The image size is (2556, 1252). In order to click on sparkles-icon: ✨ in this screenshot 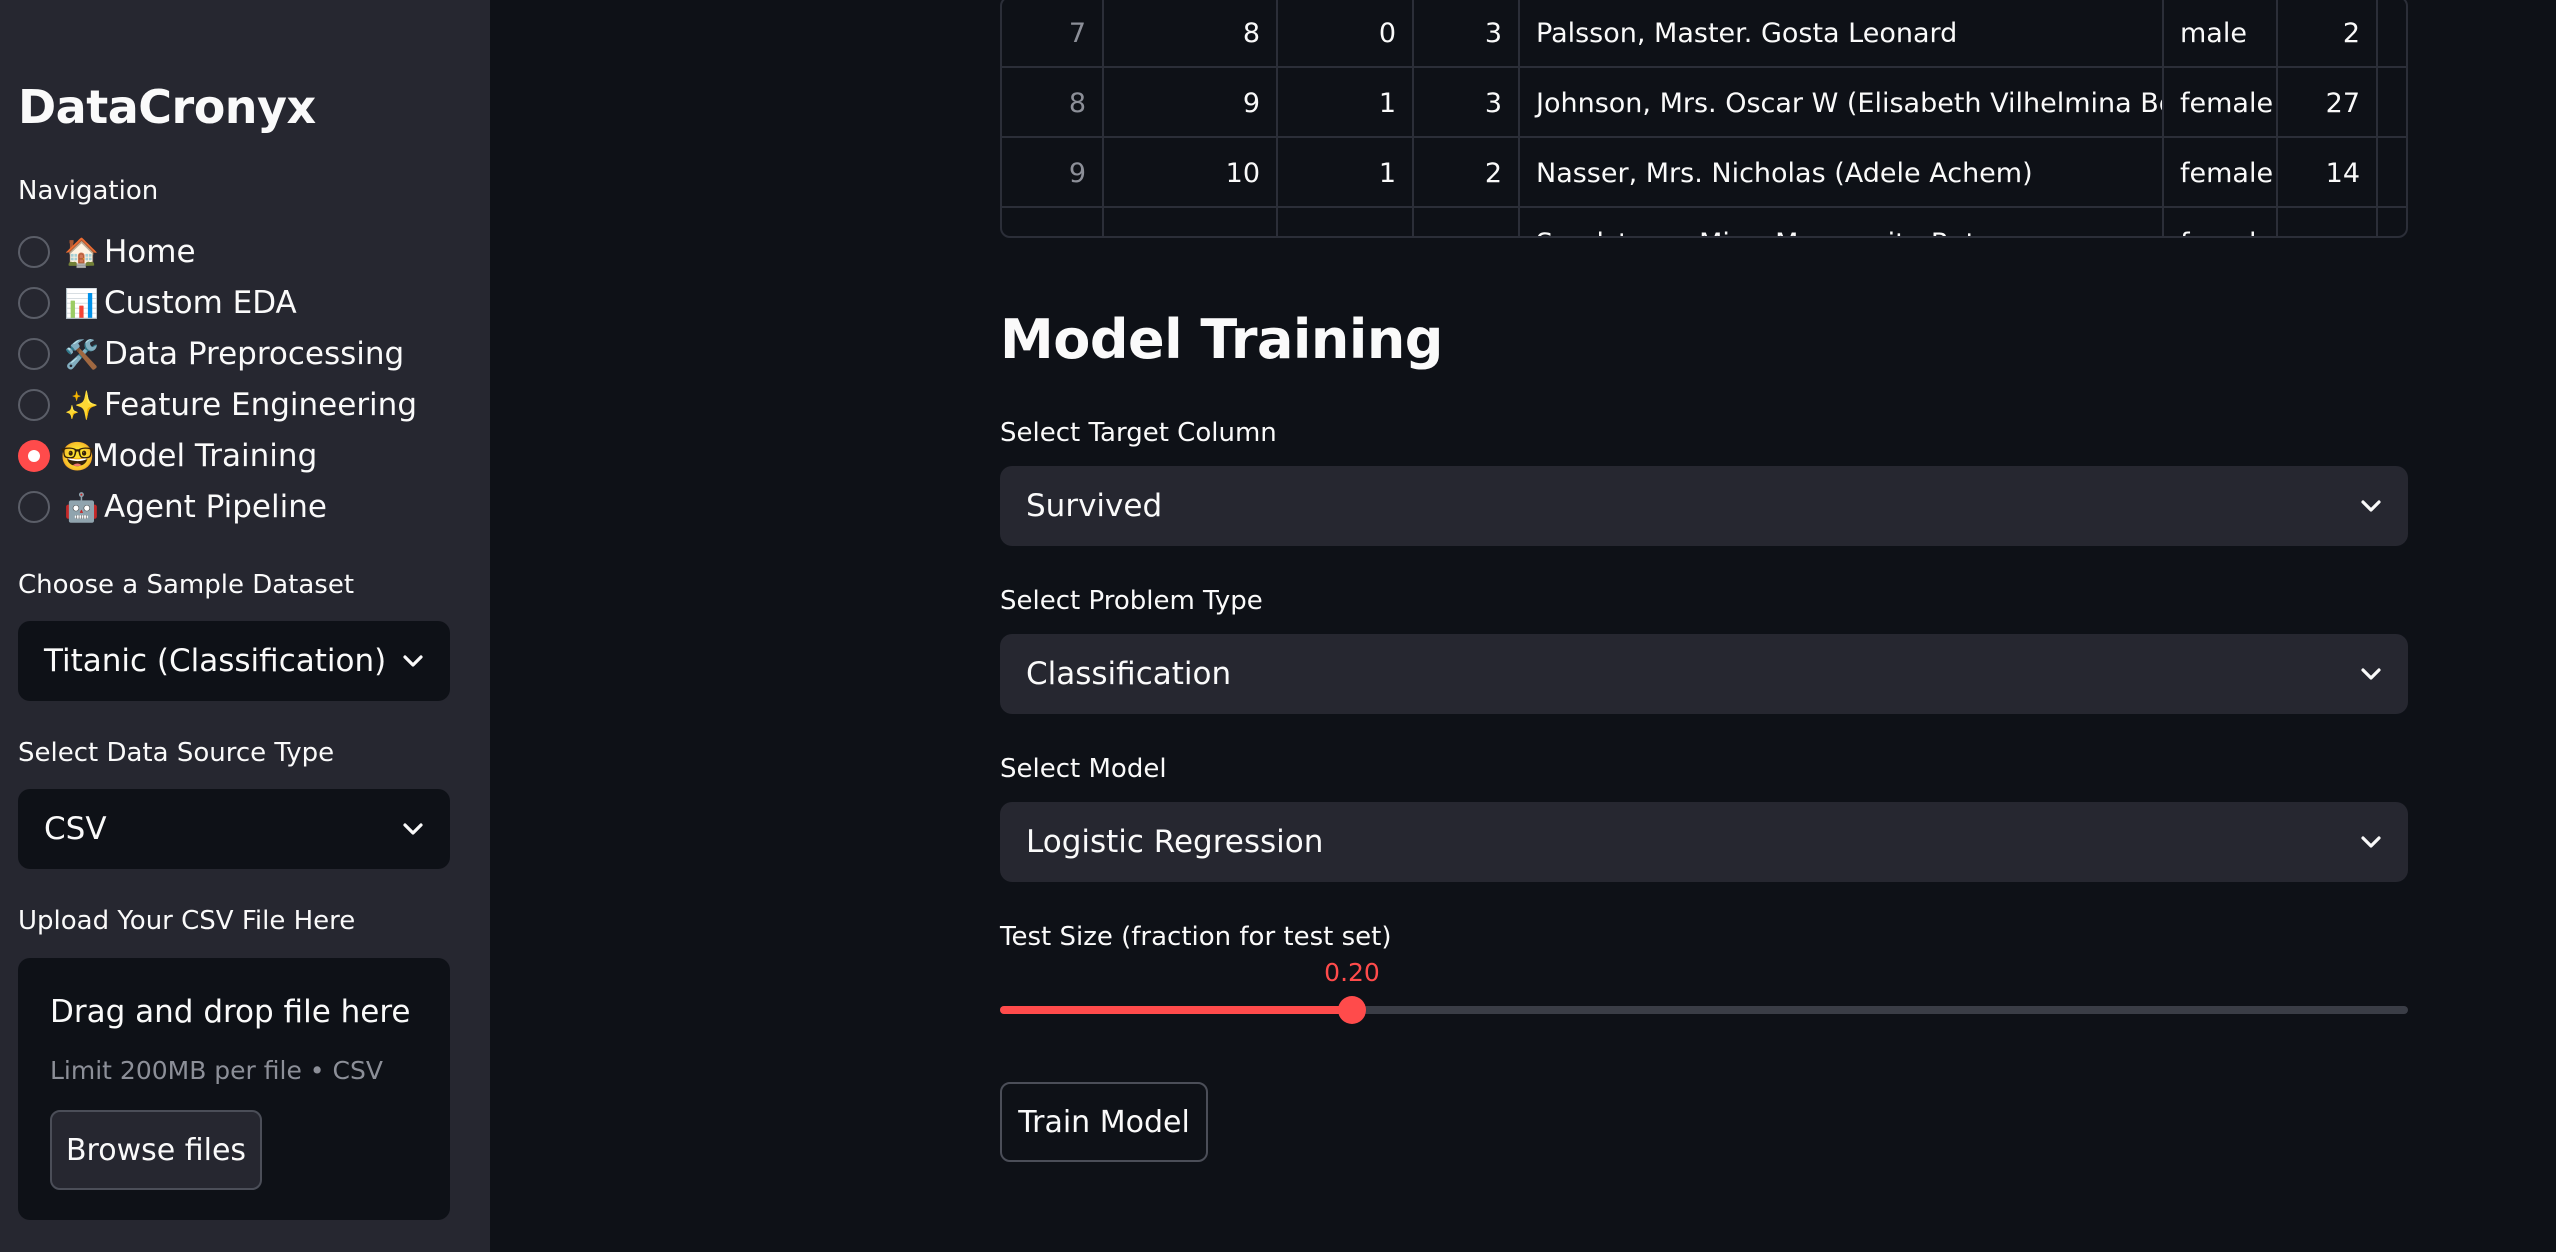, I will do `click(81, 405)`.